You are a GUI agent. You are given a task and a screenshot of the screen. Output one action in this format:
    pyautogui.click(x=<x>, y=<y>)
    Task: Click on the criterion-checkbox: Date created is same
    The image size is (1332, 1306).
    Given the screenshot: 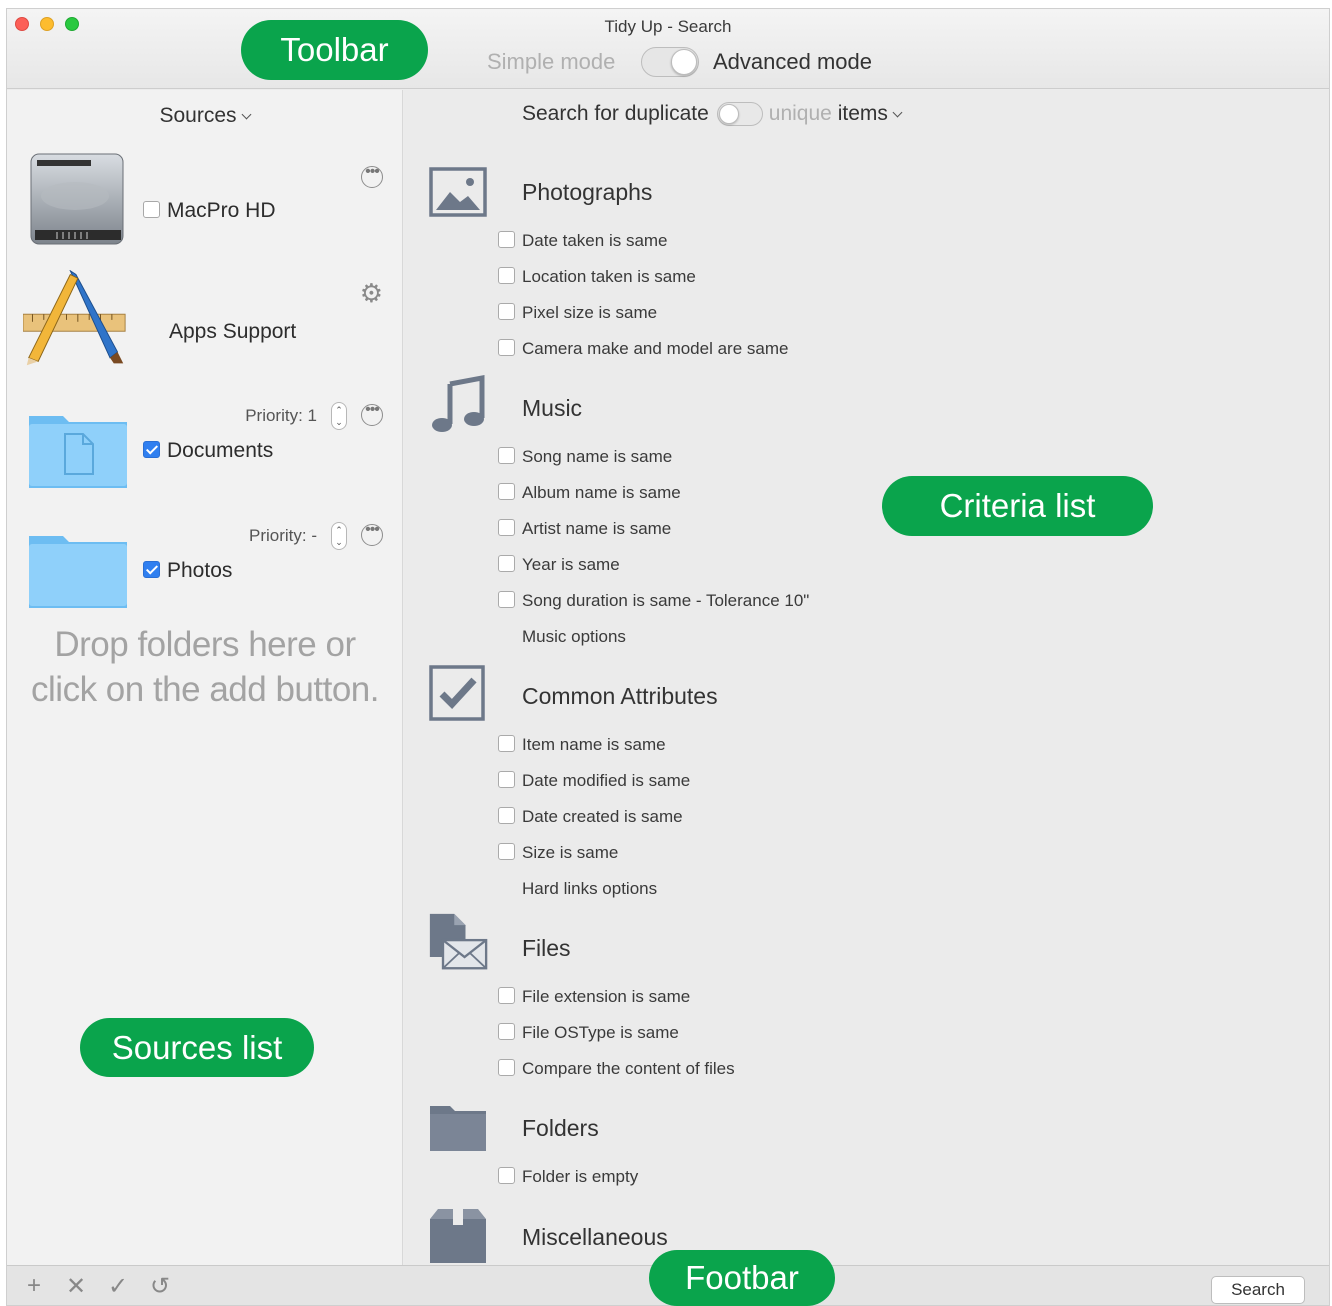 What is the action you would take?
    pyautogui.click(x=590, y=817)
    